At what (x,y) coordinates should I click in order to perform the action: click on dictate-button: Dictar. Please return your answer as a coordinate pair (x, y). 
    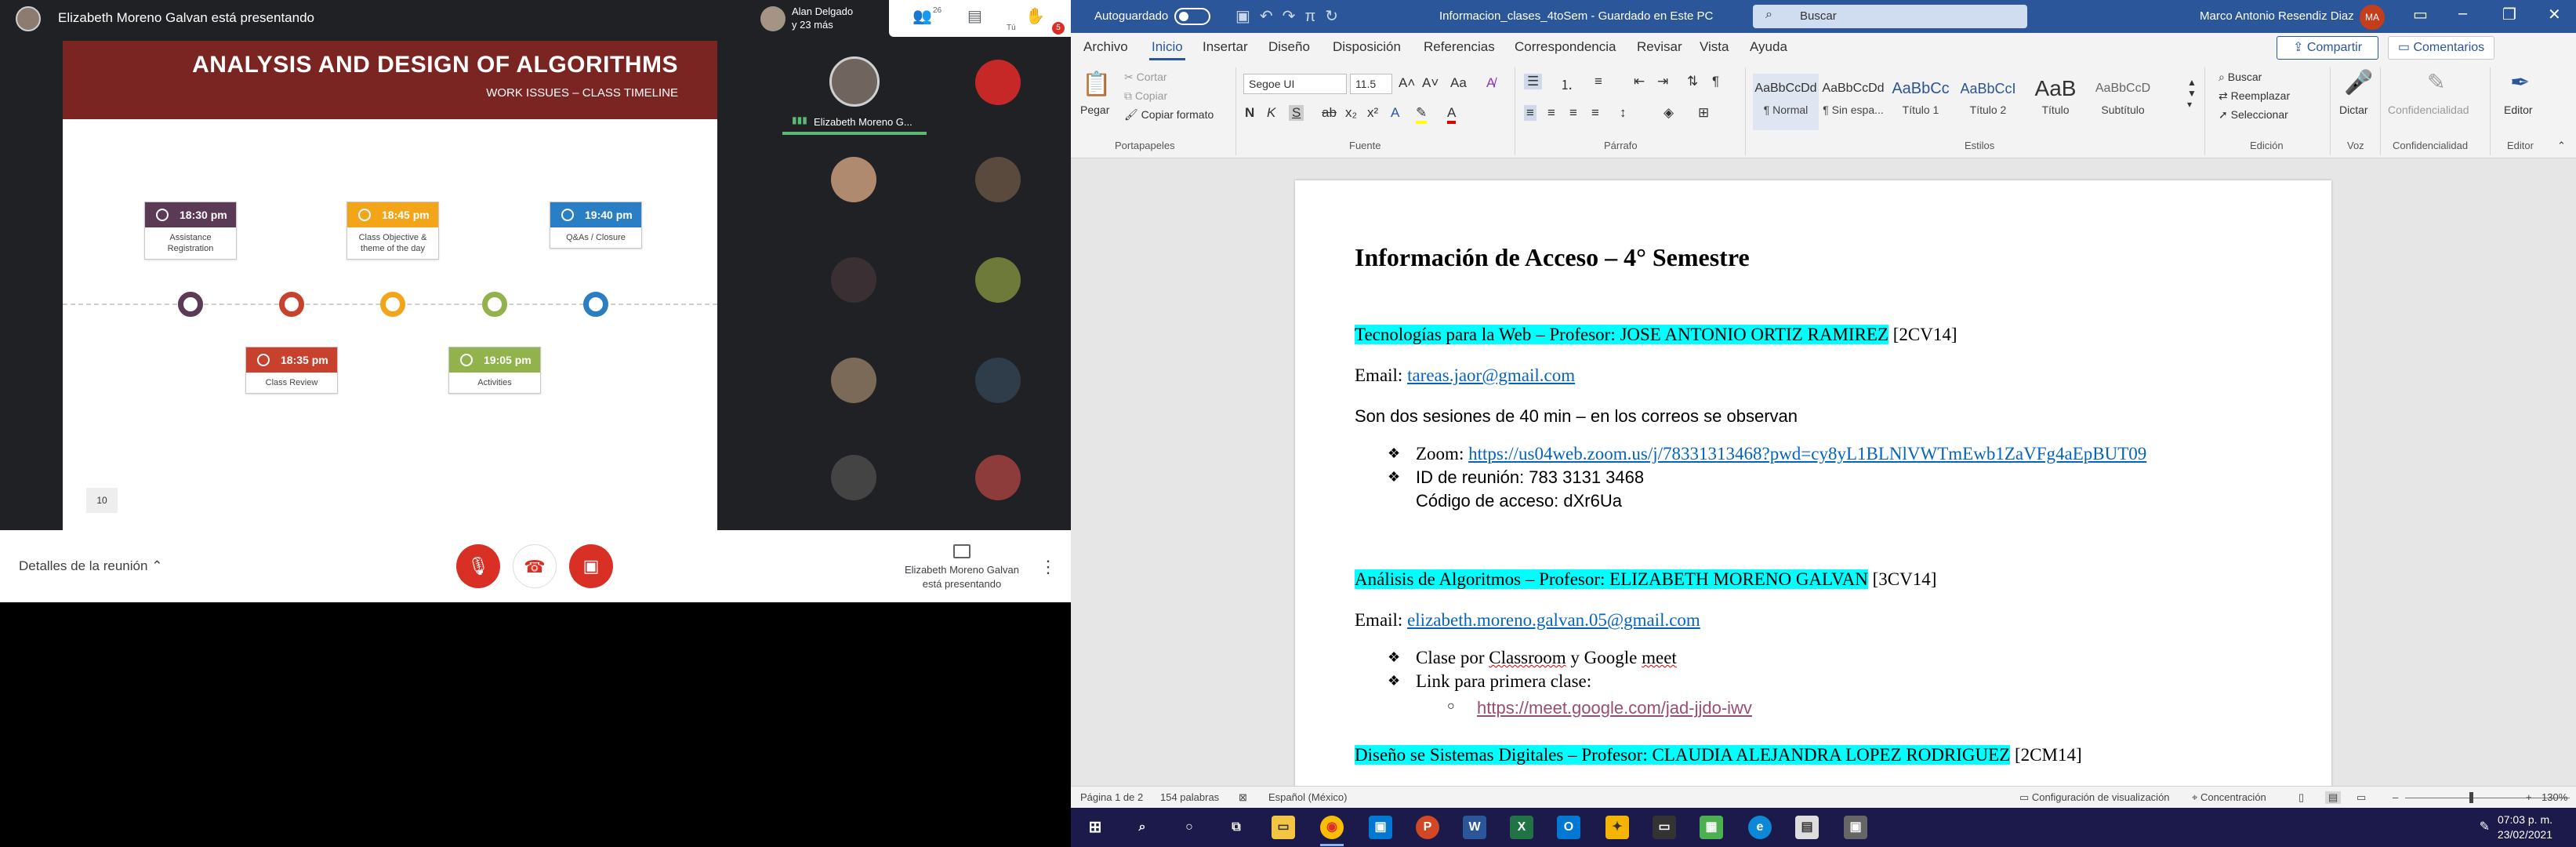
    Looking at the image, I should click on (2354, 110).